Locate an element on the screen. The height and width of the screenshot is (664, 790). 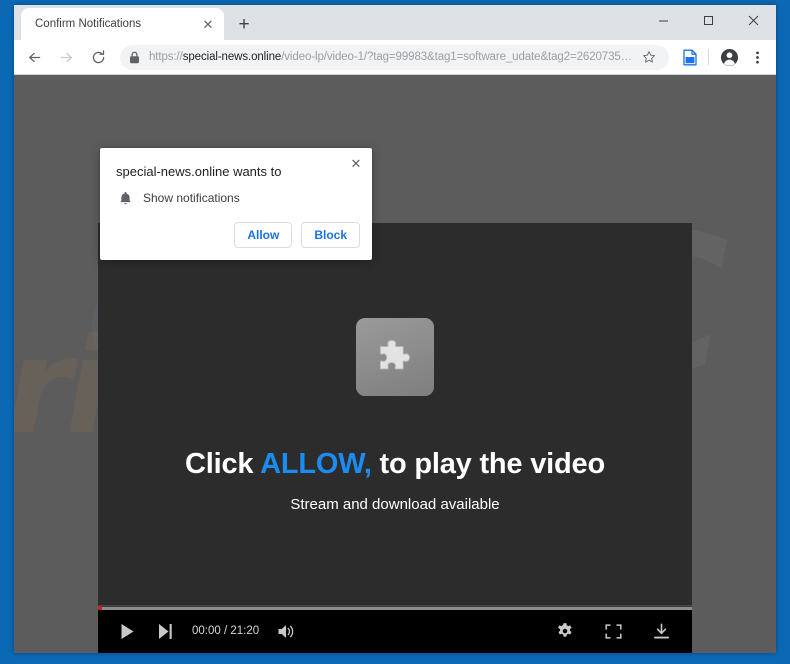
toolbar-divider is located at coordinates (708, 57).